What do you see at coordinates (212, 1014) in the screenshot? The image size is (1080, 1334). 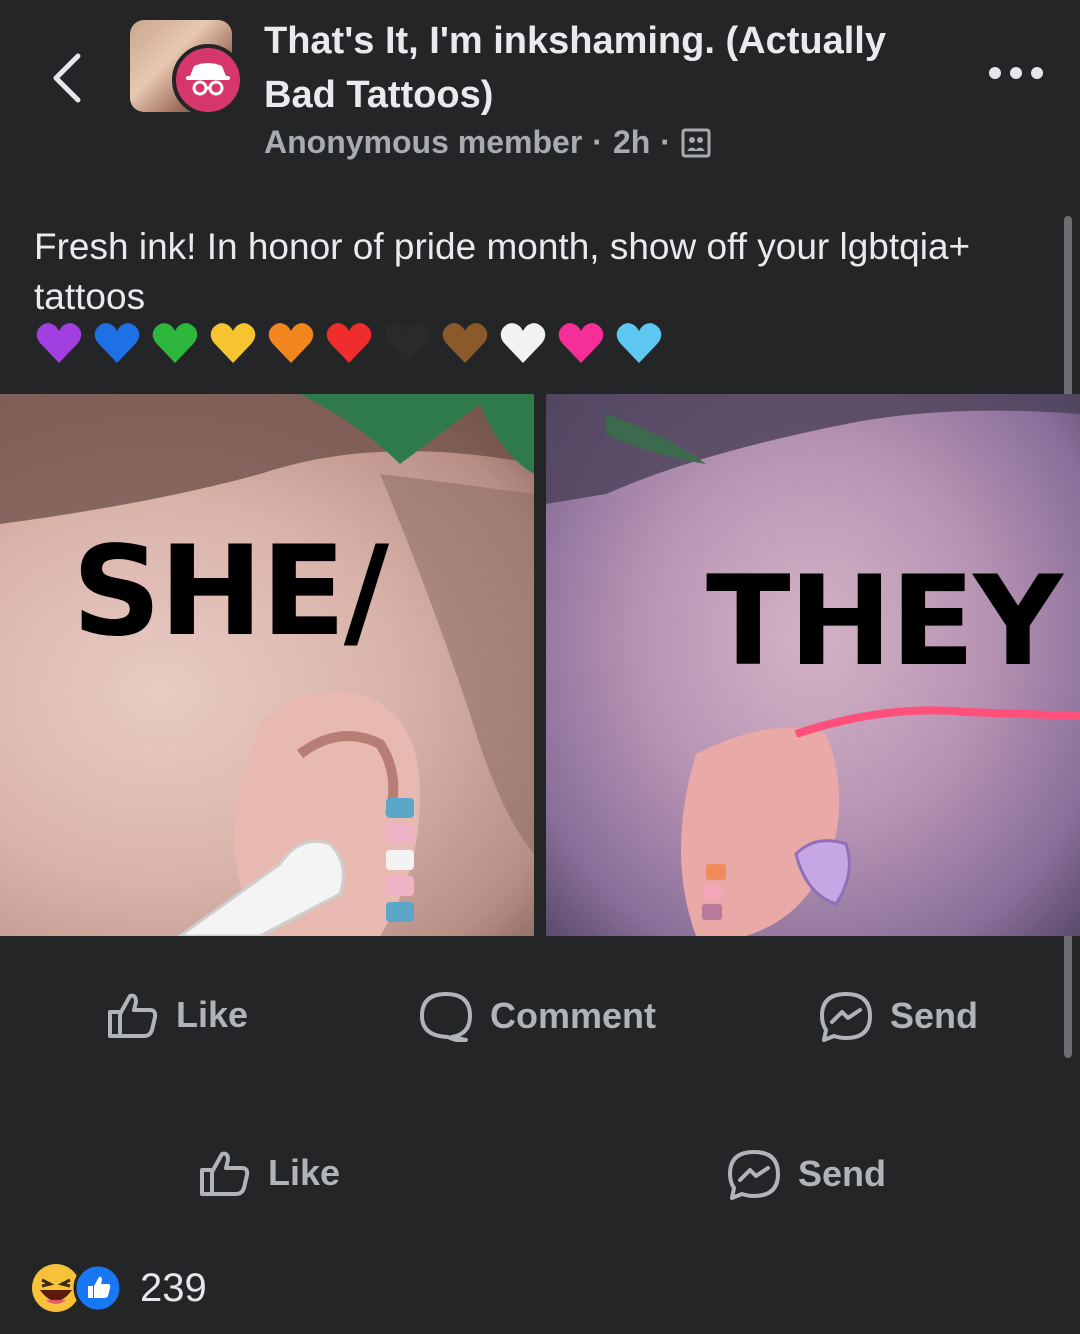 I see `like-label: Like` at bounding box center [212, 1014].